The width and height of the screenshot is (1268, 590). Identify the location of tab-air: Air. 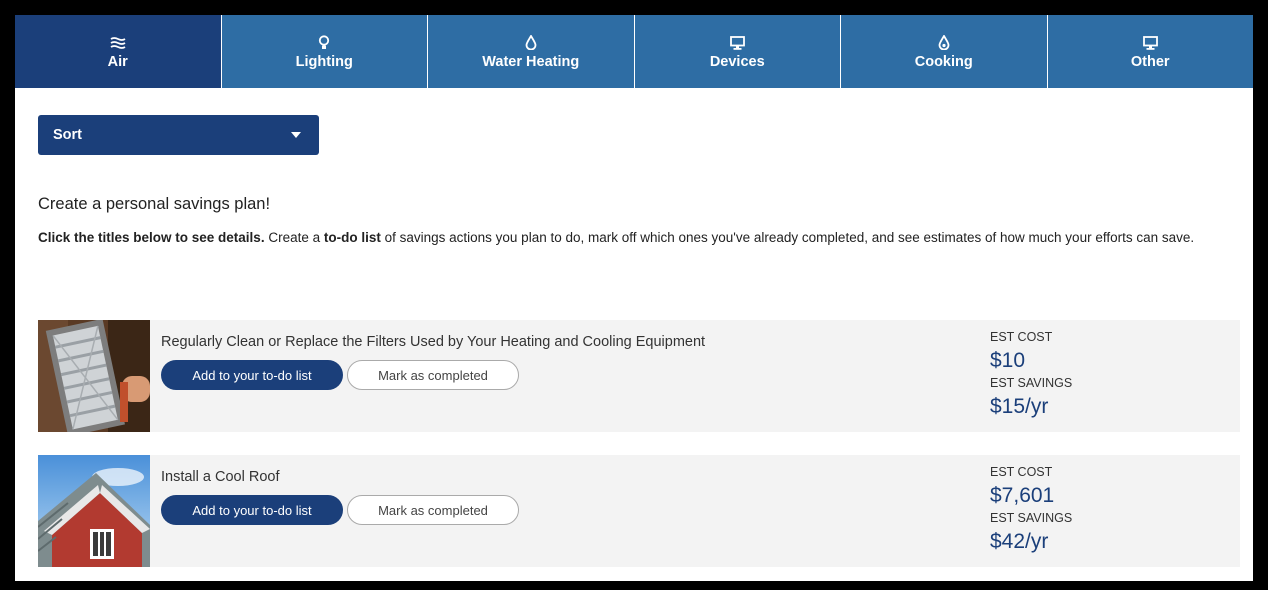
(118, 51).